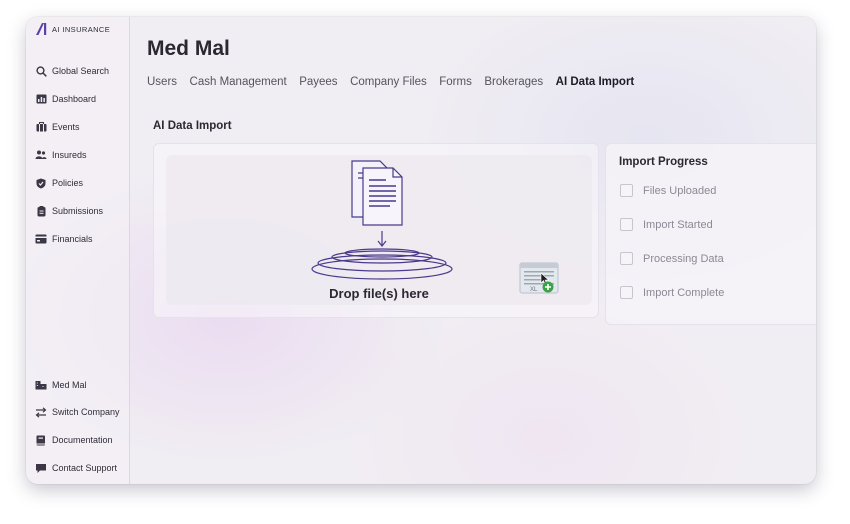 The image size is (850, 524). I want to click on upload-illustration-icon, so click(382, 220).